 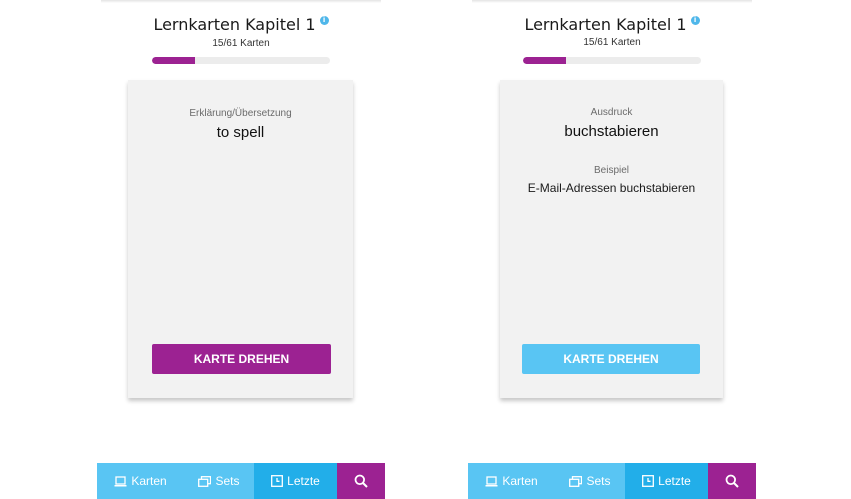 What do you see at coordinates (611, 131) in the screenshot?
I see `field-value: buchstabieren` at bounding box center [611, 131].